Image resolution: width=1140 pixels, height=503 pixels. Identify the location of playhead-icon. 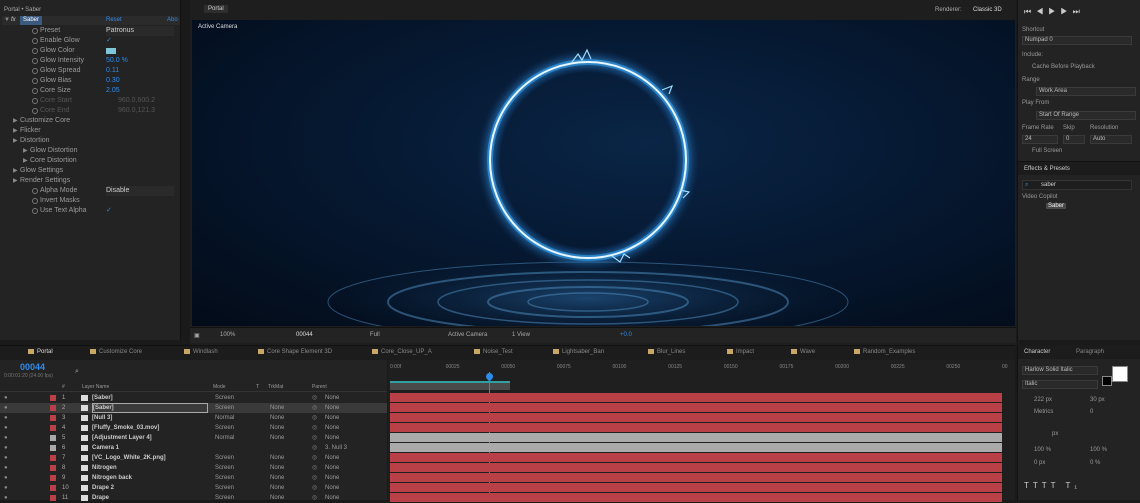
(489, 376).